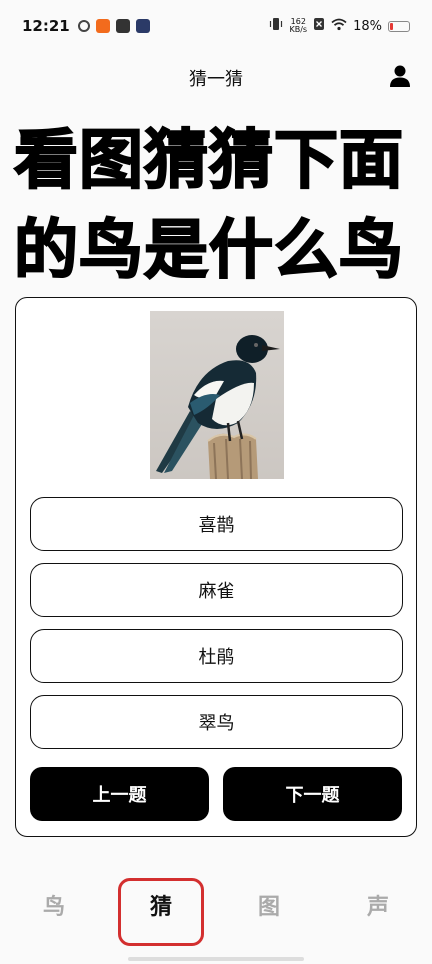 This screenshot has height=964, width=432. What do you see at coordinates (312, 794) in the screenshot?
I see `next-question-button: 下一题` at bounding box center [312, 794].